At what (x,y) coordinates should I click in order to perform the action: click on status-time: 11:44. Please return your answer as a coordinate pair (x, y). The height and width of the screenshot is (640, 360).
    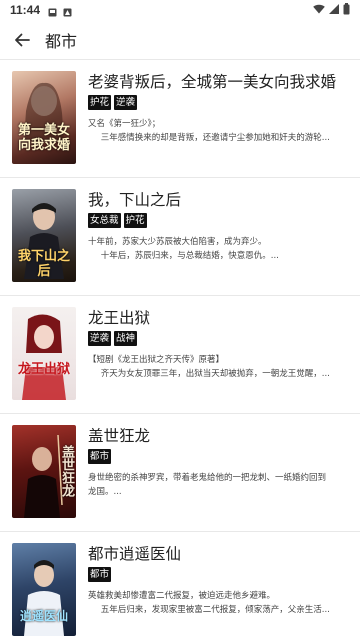
    Looking at the image, I should click on (25, 10).